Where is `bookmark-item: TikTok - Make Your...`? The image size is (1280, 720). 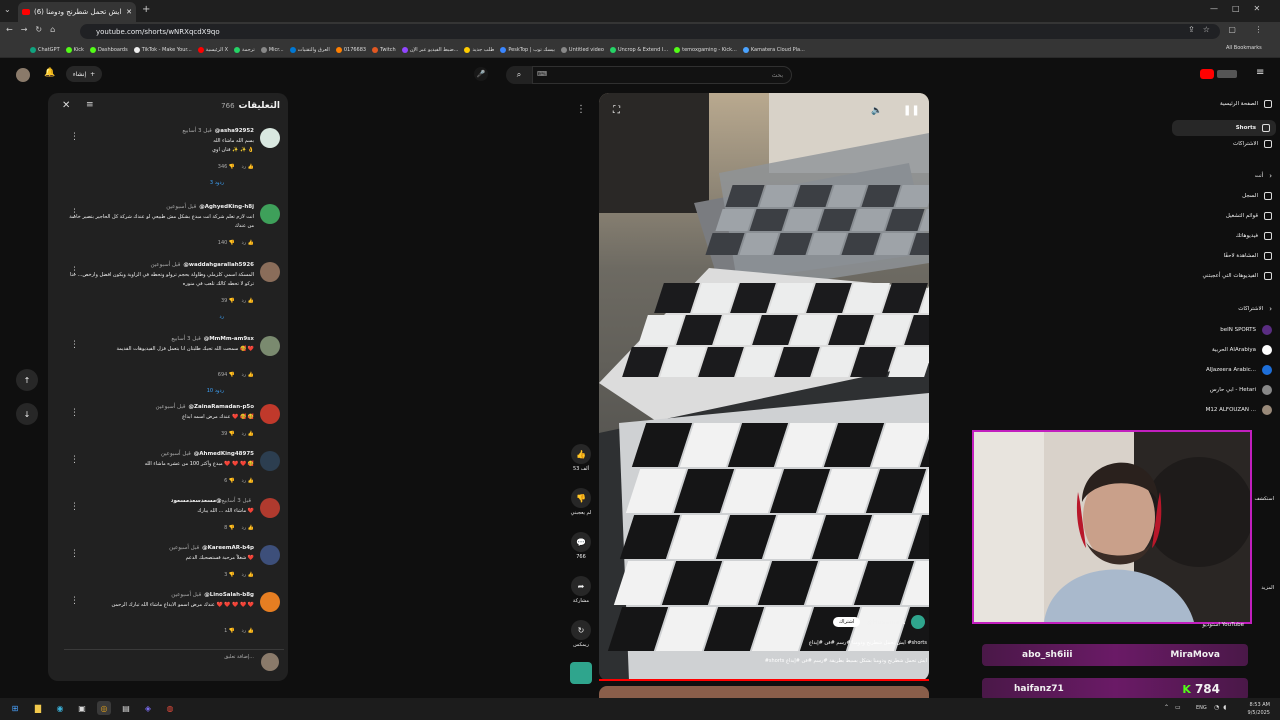
bookmark-item: TikTok - Make Your... is located at coordinates (162, 50).